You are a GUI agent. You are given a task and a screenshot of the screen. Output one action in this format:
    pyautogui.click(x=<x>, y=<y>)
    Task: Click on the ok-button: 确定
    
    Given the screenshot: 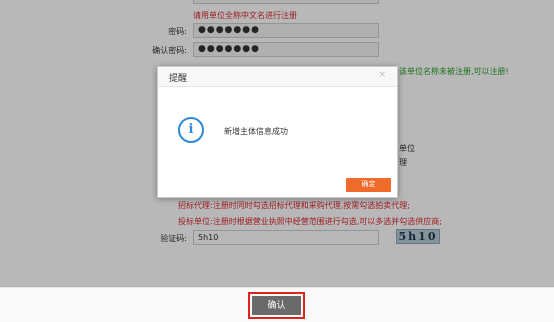 What is the action you would take?
    pyautogui.click(x=368, y=185)
    